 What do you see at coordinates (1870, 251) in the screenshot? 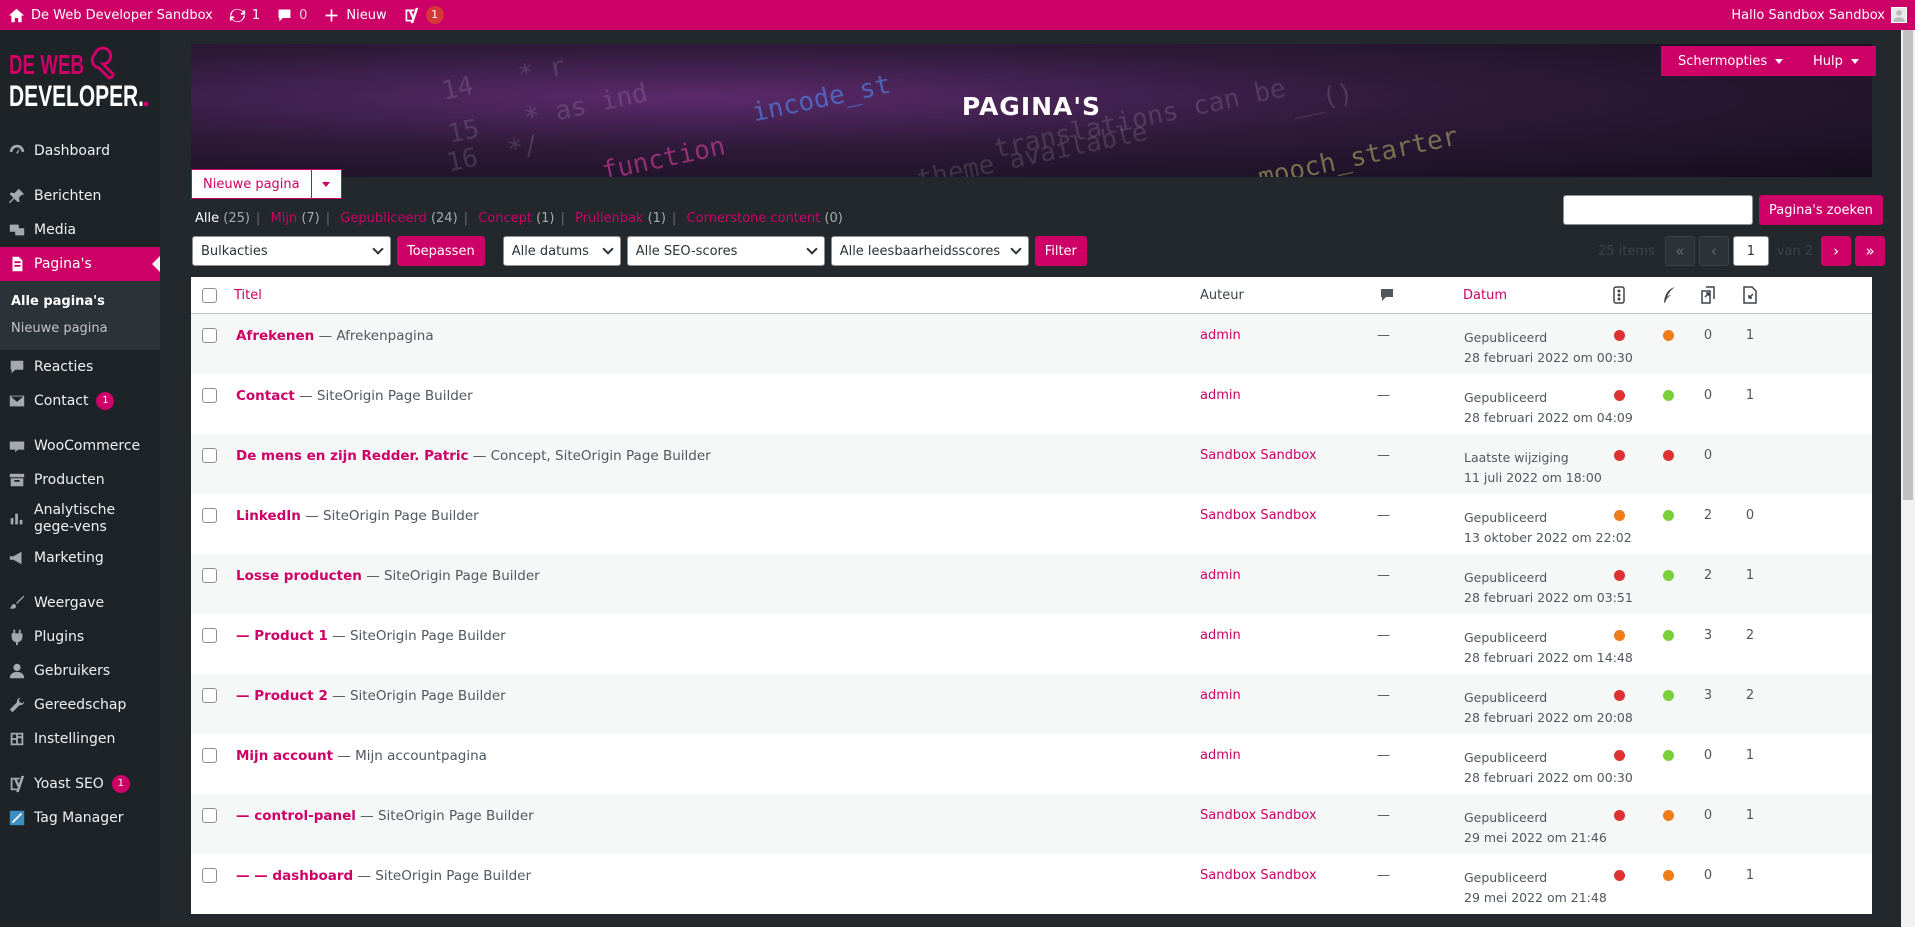
I see `last-page-button: »` at bounding box center [1870, 251].